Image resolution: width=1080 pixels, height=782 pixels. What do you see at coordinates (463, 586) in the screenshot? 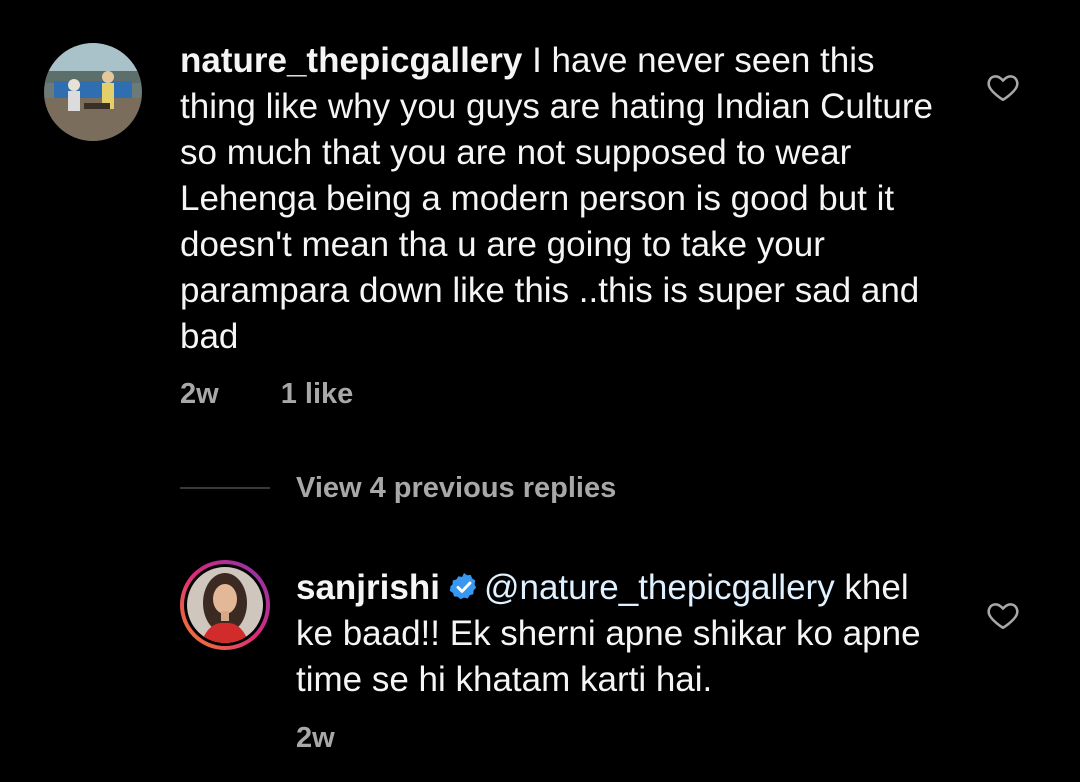
I see `verified-badge-icon` at bounding box center [463, 586].